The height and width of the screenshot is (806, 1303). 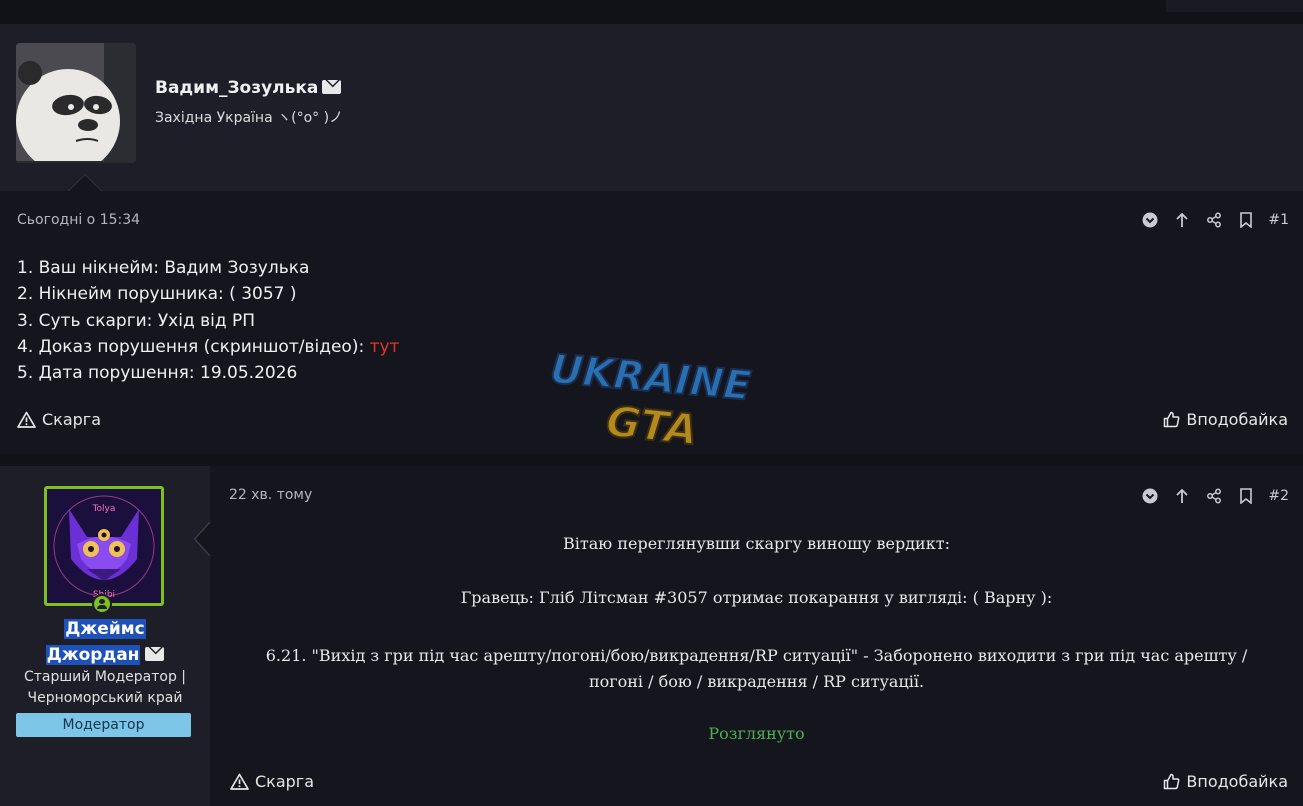 What do you see at coordinates (76, 103) in the screenshot?
I see `post1-avatar` at bounding box center [76, 103].